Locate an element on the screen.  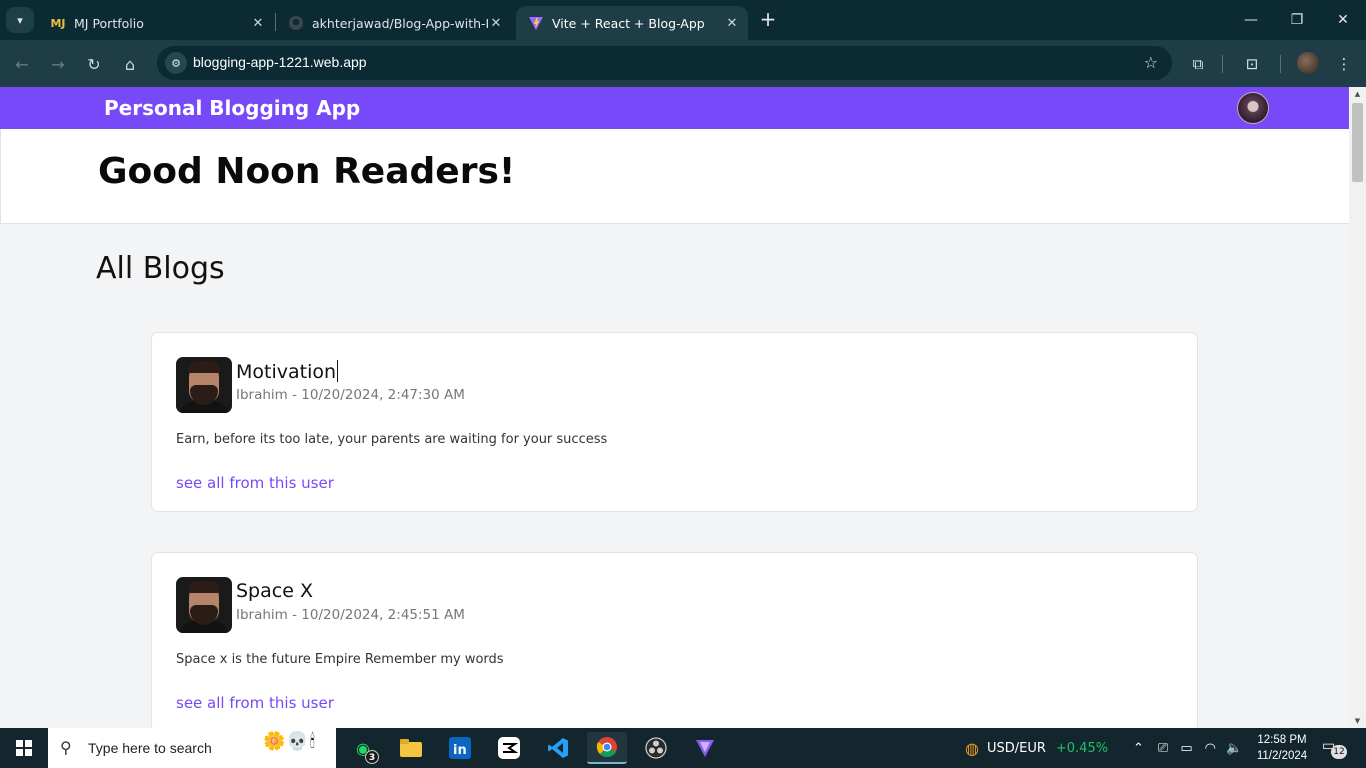
scroll-up-arrow-icon: ▲ is located at coordinates (1357, 94).